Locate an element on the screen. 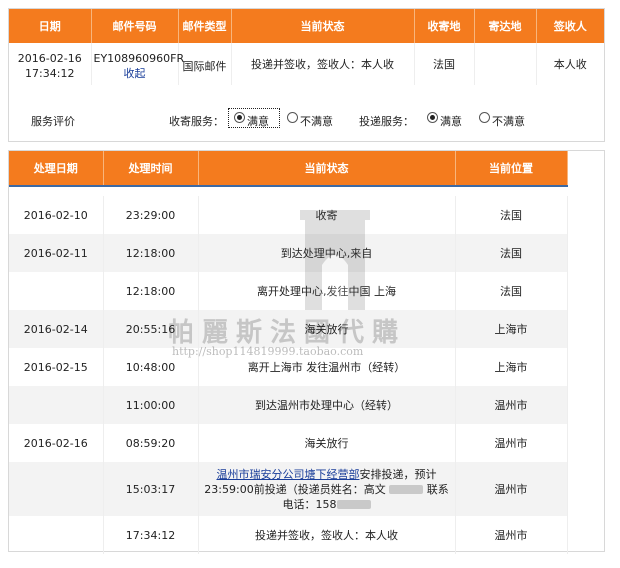 This screenshot has width=620, height=568. tracking-row: 11:00:00 到达温州市处理中心（经转） 温州市 is located at coordinates (306, 405).